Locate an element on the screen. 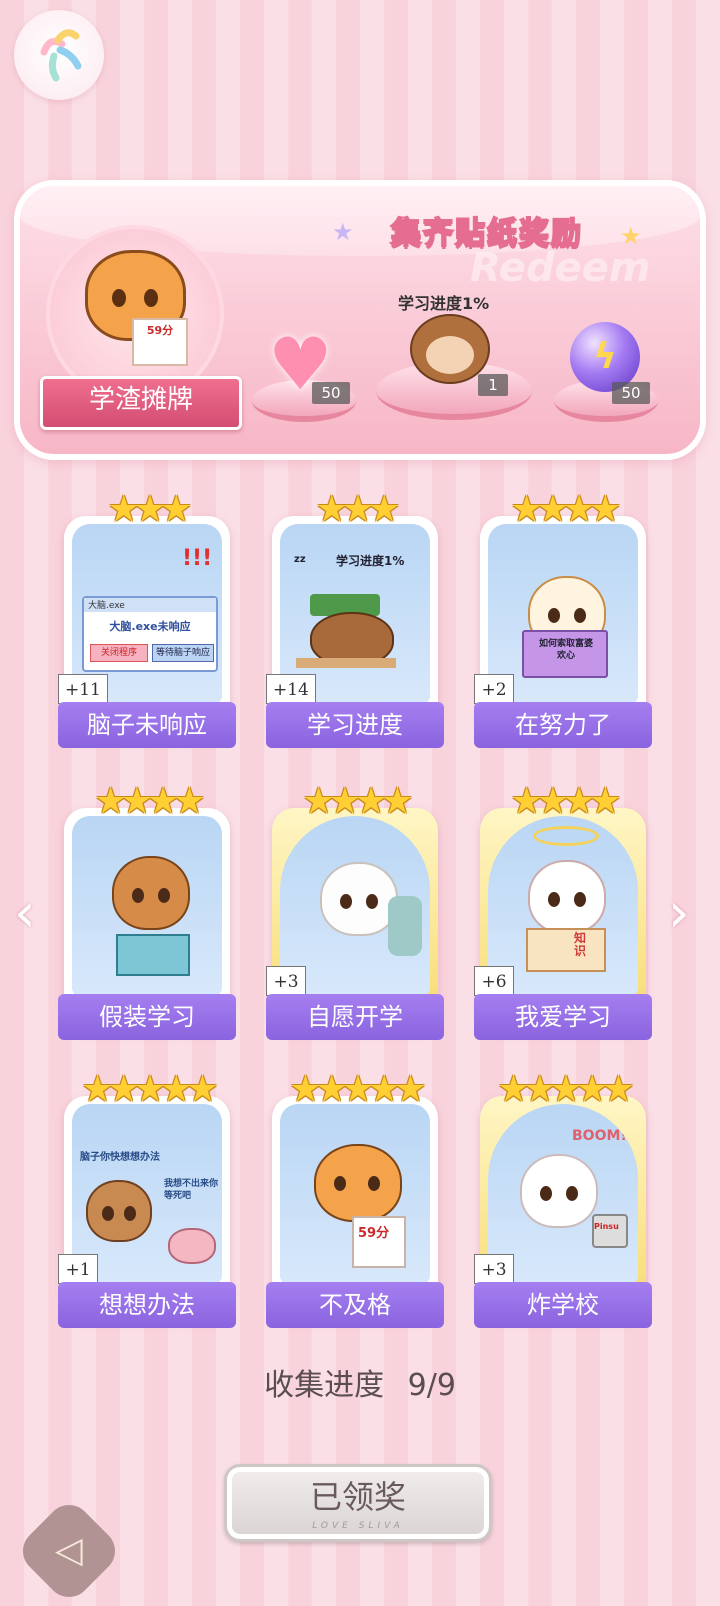 This screenshot has width=720, height=1606. sticker-name: 在努力了 is located at coordinates (563, 725).